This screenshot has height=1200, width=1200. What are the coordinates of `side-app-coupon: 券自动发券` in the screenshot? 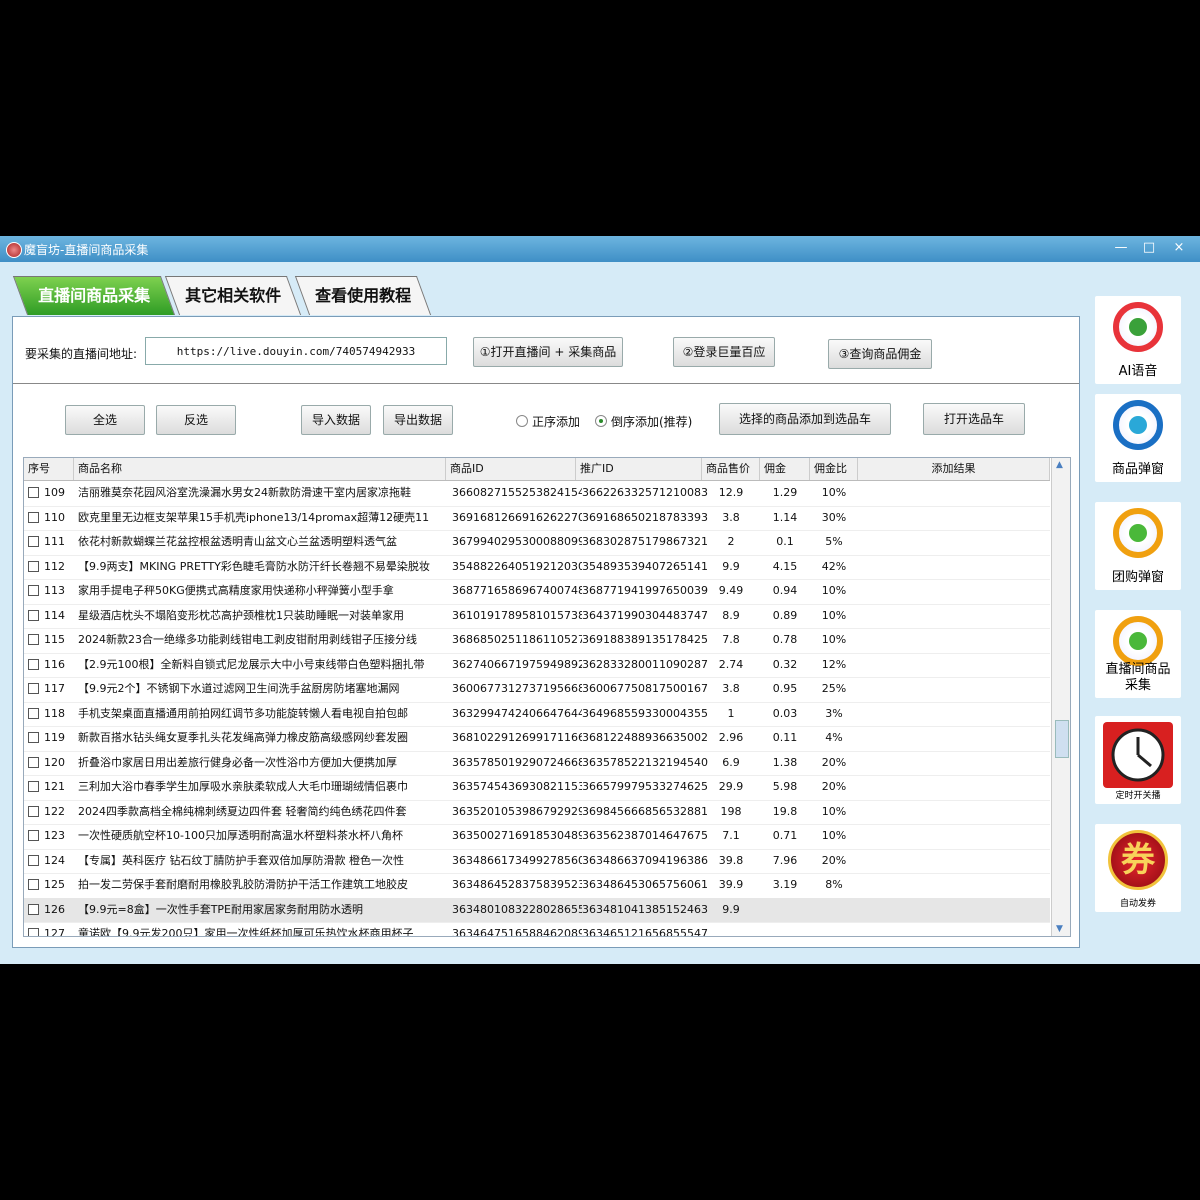 It's located at (1138, 868).